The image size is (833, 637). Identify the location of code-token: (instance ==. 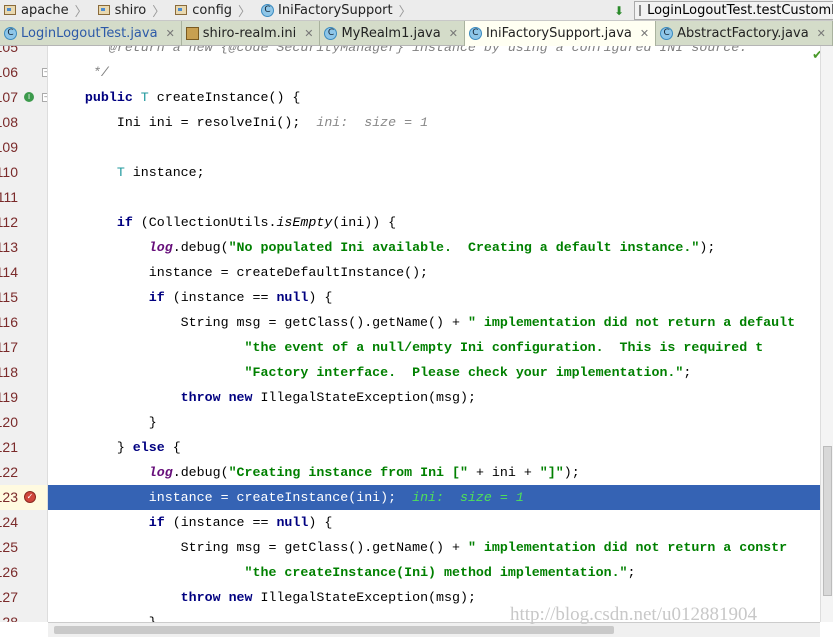
(220, 297).